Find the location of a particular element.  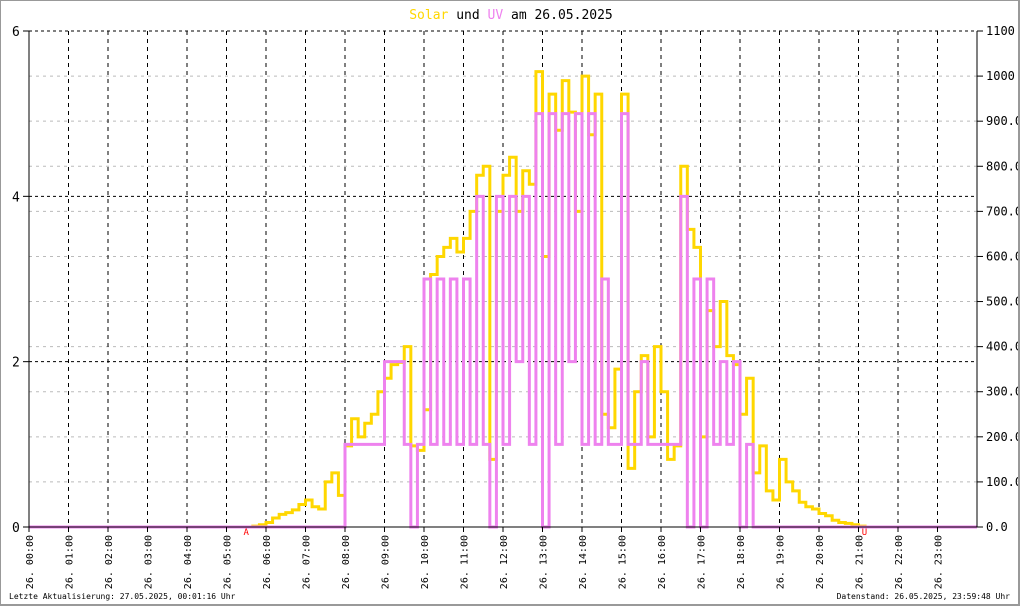

right-axis-label: 800.0 is located at coordinates (1003, 166).